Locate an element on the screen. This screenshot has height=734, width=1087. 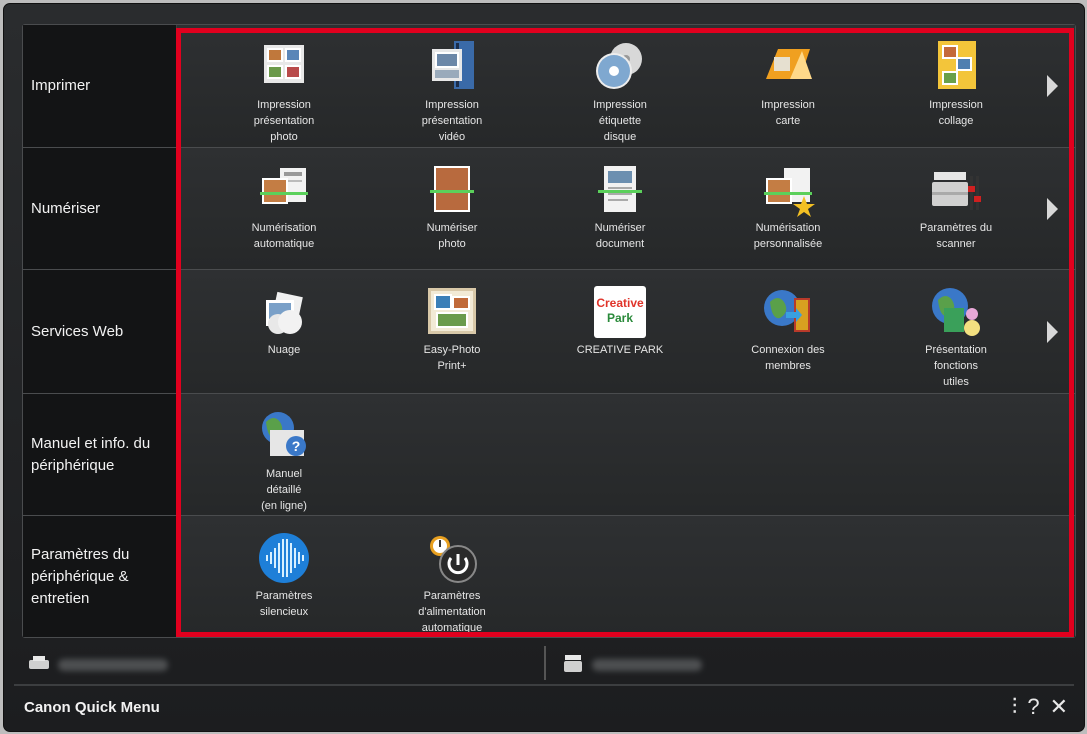
caption-line: Easy-Photo is located at coordinates (452, 350).